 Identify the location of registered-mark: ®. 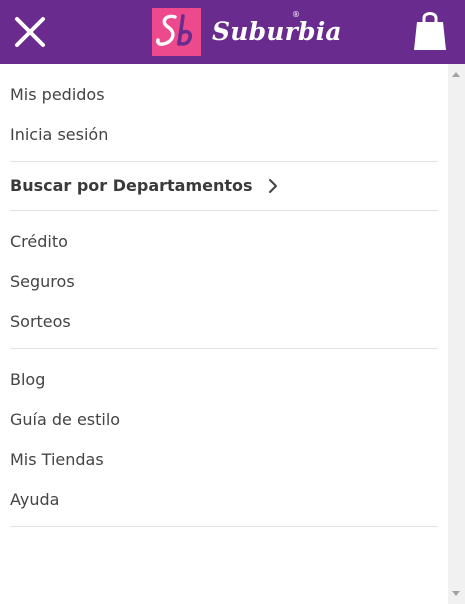
(296, 14).